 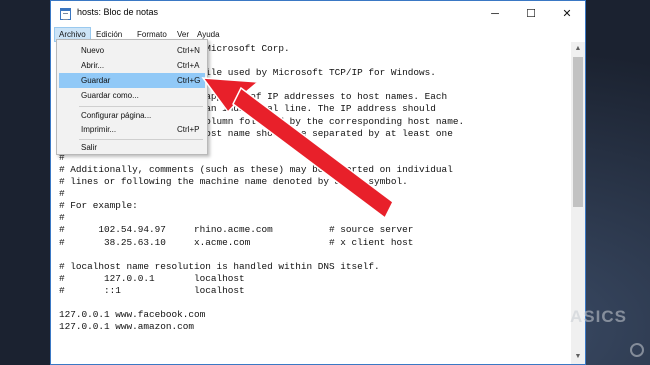 I want to click on red-arrow-annotation, so click(x=297, y=148).